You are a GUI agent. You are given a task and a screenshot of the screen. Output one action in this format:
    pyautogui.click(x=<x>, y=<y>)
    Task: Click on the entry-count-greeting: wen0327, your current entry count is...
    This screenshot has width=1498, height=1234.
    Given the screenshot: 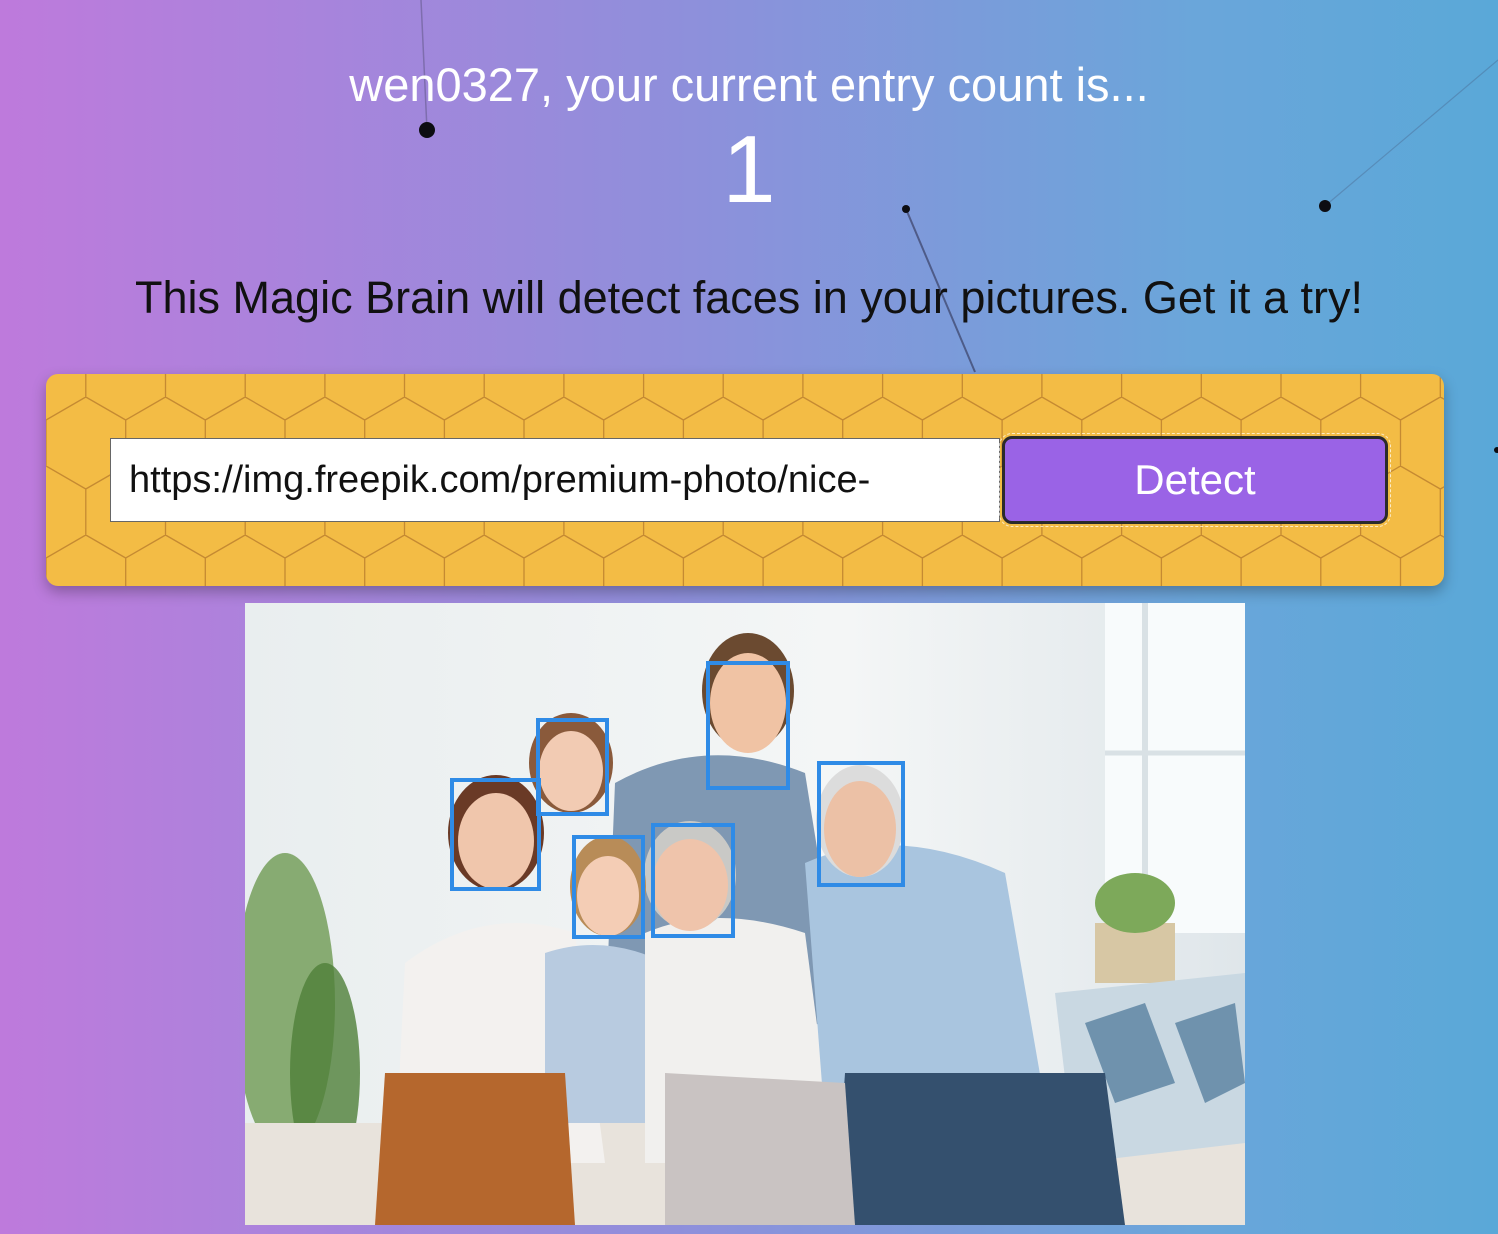 What is the action you would take?
    pyautogui.click(x=749, y=84)
    